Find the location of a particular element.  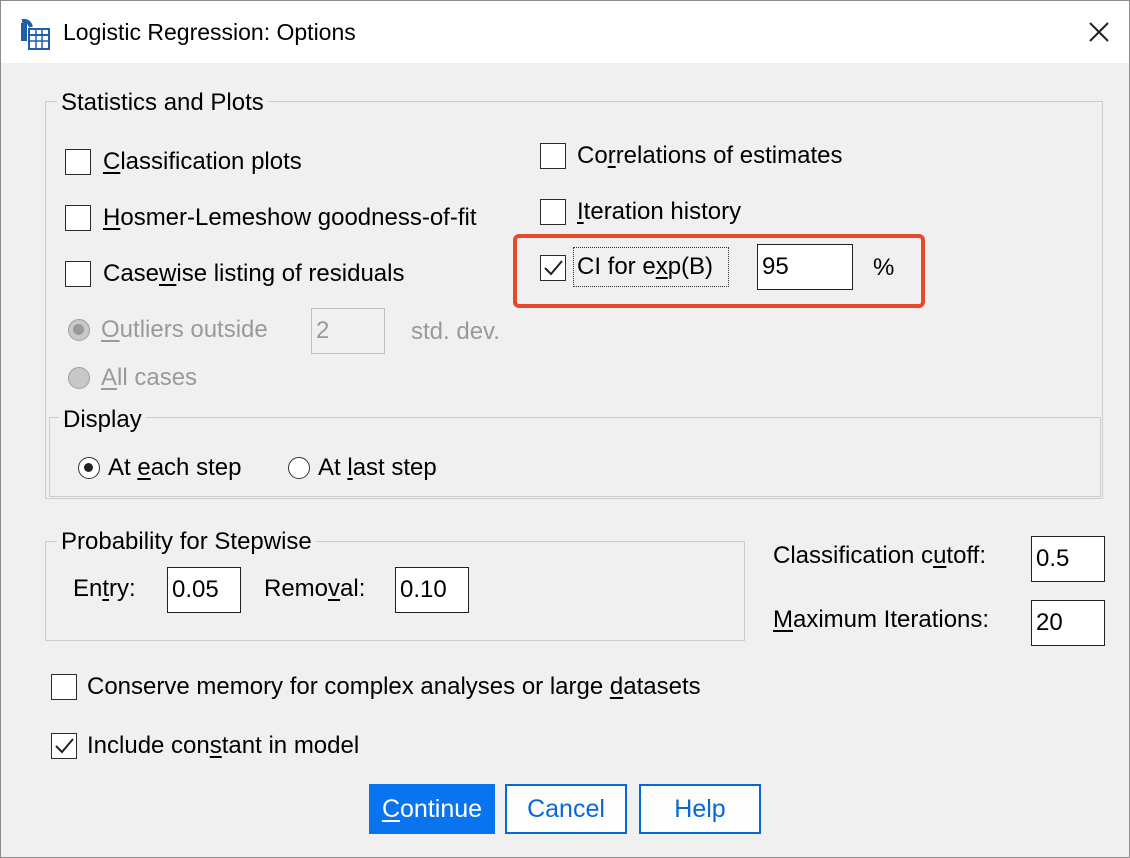

std-dev-label: std. dev. is located at coordinates (455, 331).